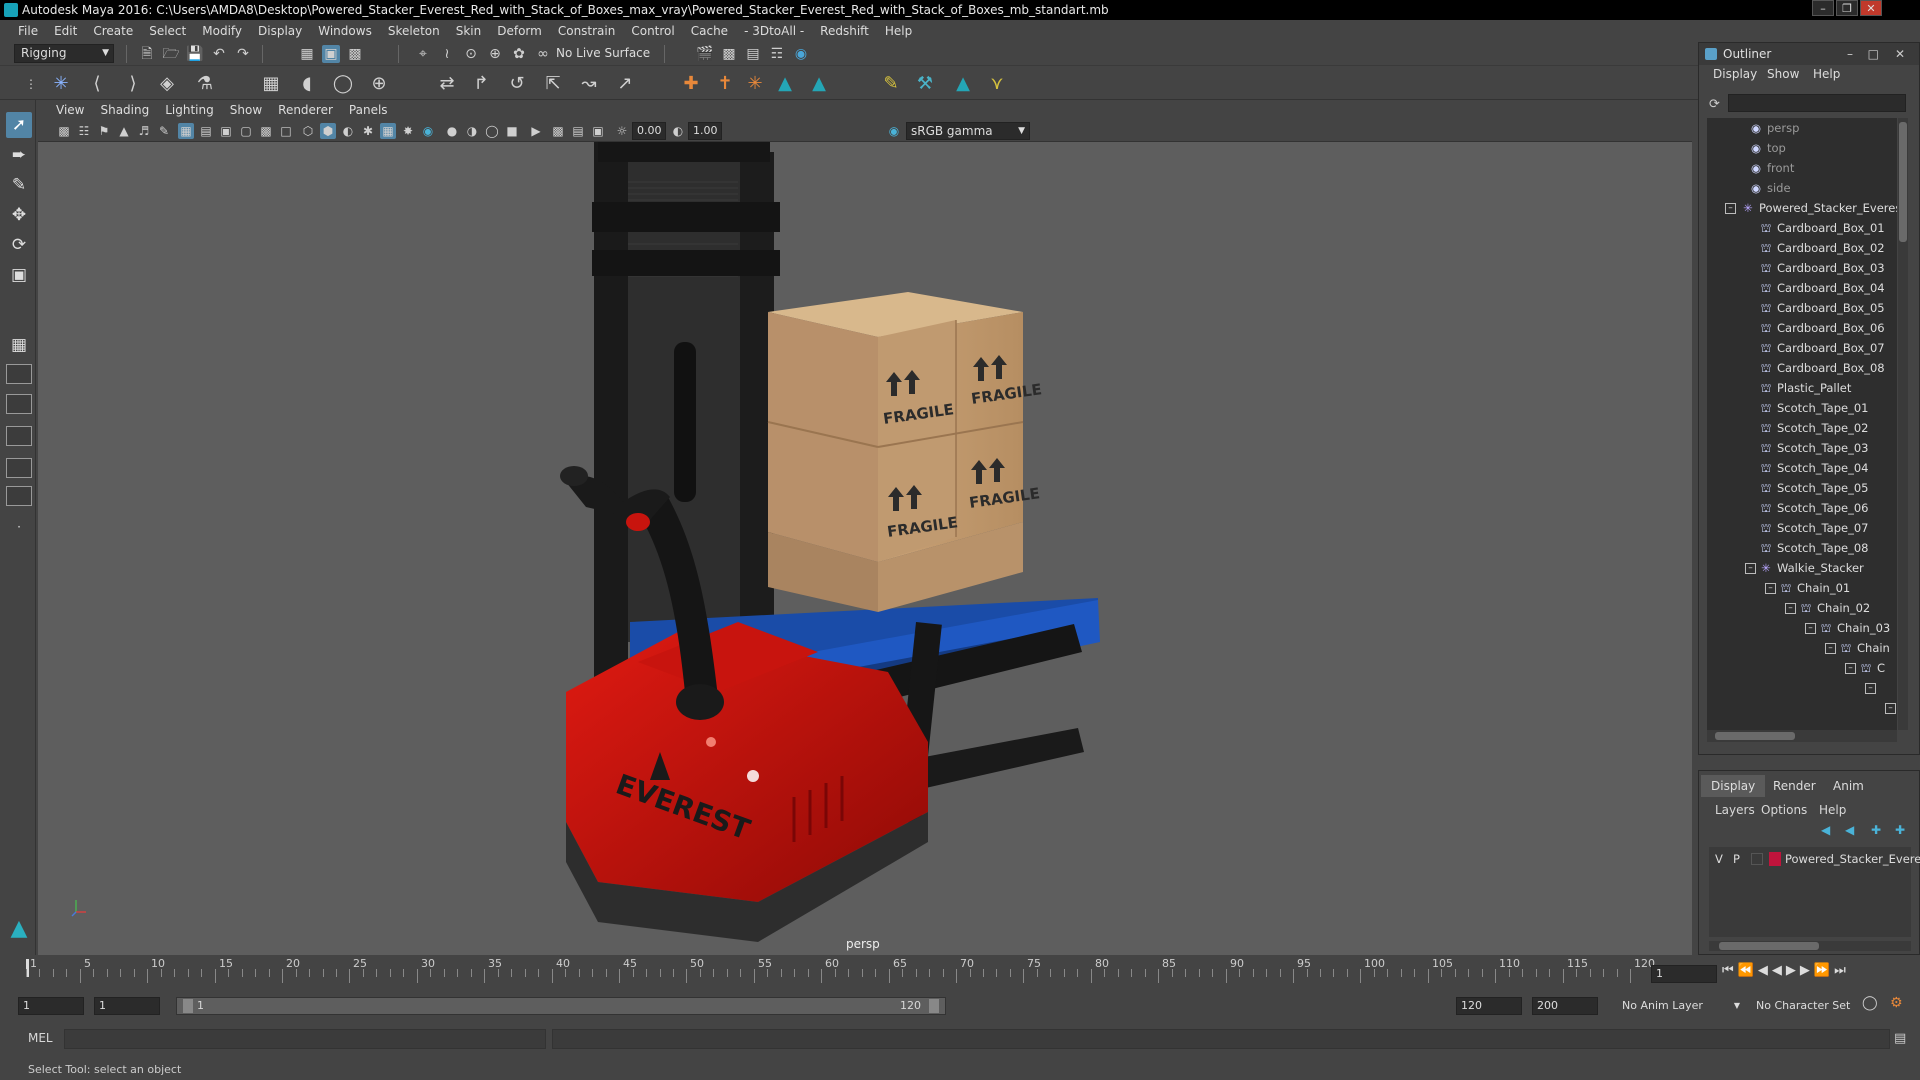 Image resolution: width=1920 pixels, height=1080 pixels. I want to click on safe-action-icon: □, so click(286, 131).